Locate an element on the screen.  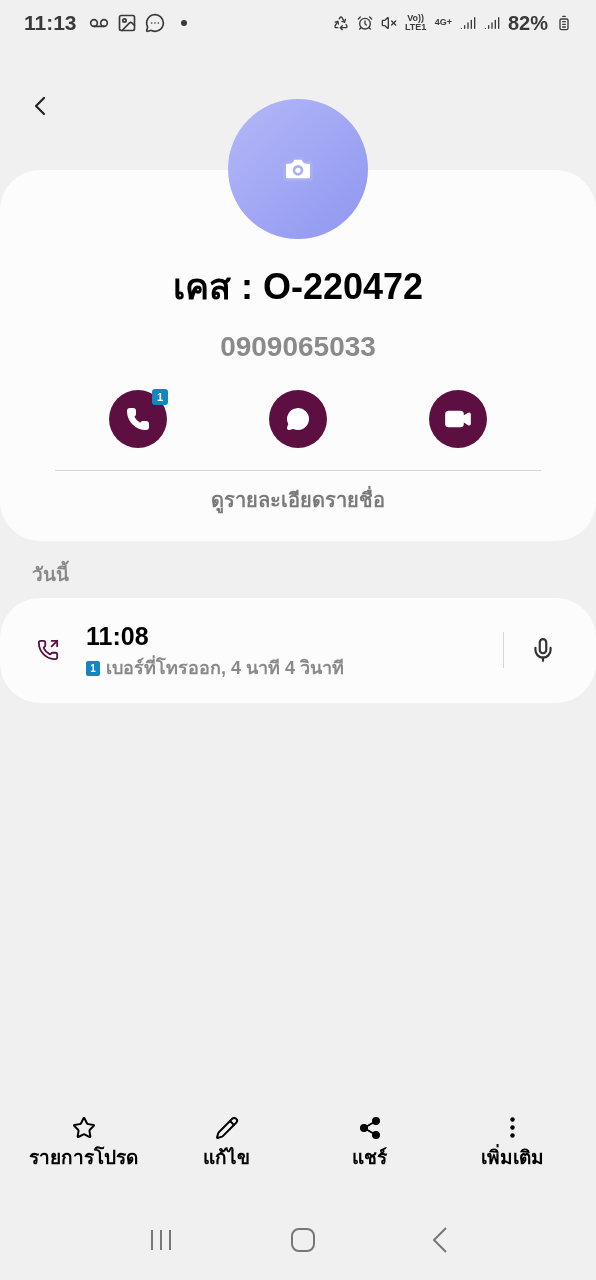
status-time: 11:13 is located at coordinates (50, 22).